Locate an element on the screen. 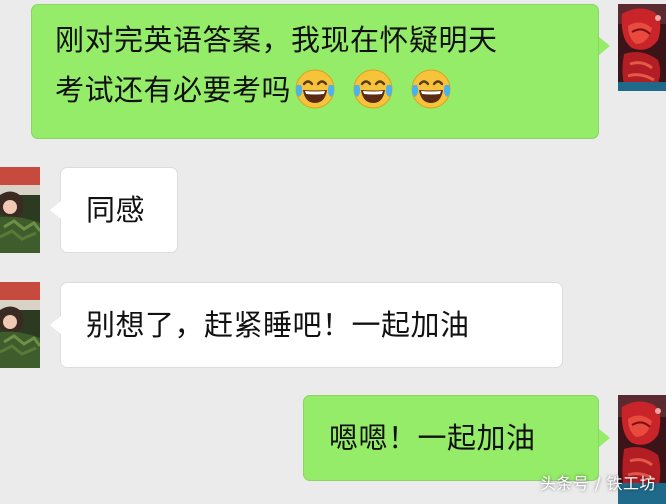  self-avatar-image is located at coordinates (642, 47).